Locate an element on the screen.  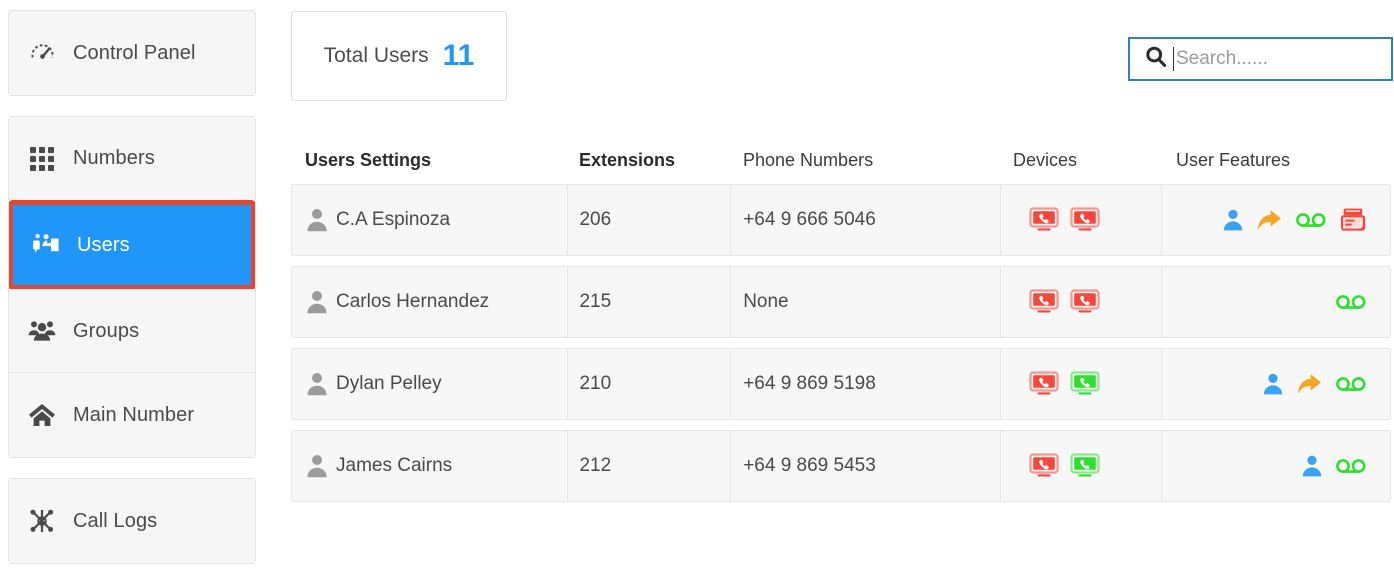
sidebar-item-users: Users is located at coordinates (132, 245).